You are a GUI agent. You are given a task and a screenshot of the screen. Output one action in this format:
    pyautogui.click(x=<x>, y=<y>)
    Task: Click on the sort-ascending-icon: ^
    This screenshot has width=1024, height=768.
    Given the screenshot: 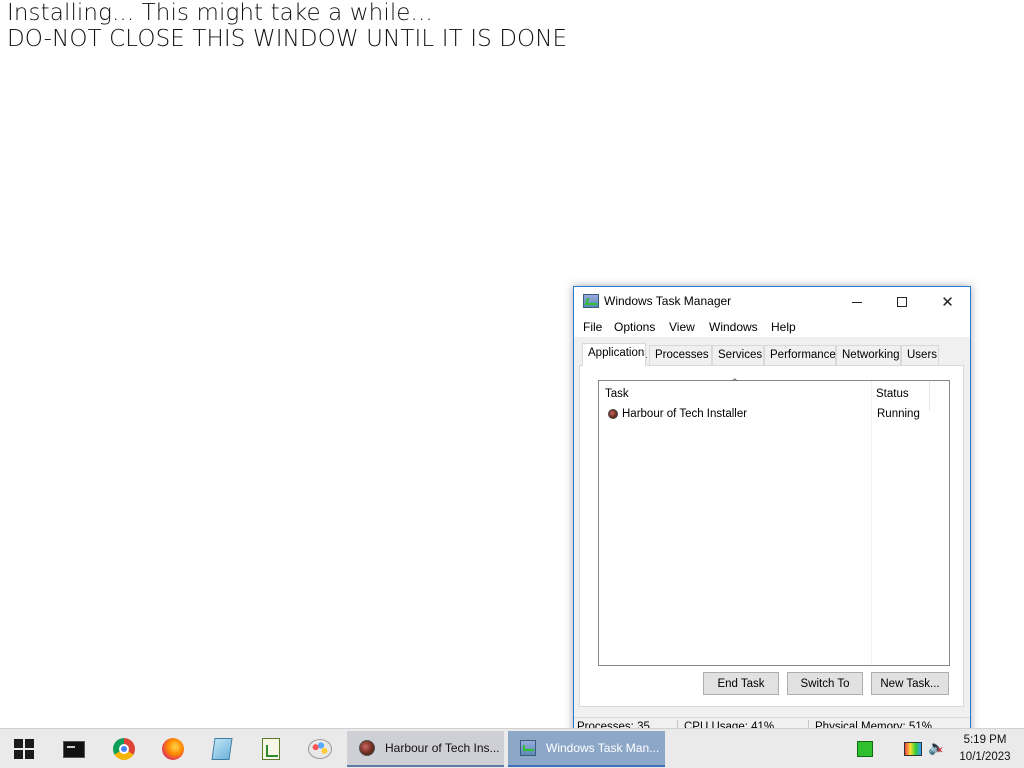 What is the action you would take?
    pyautogui.click(x=735, y=383)
    